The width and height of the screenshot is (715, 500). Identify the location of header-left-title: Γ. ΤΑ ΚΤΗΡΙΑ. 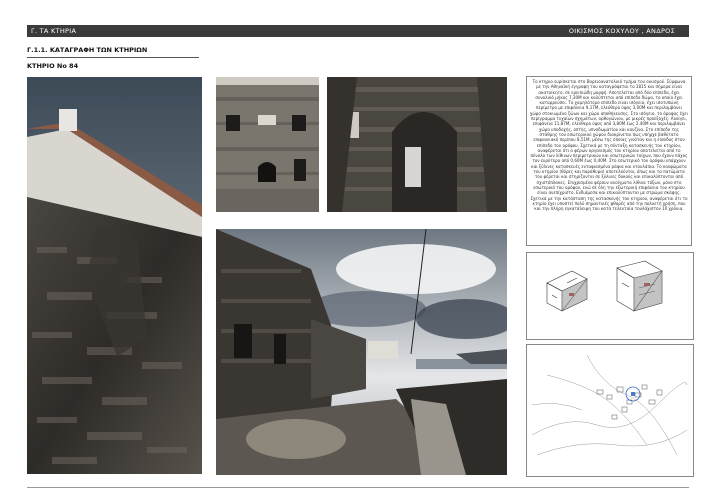
(54, 31).